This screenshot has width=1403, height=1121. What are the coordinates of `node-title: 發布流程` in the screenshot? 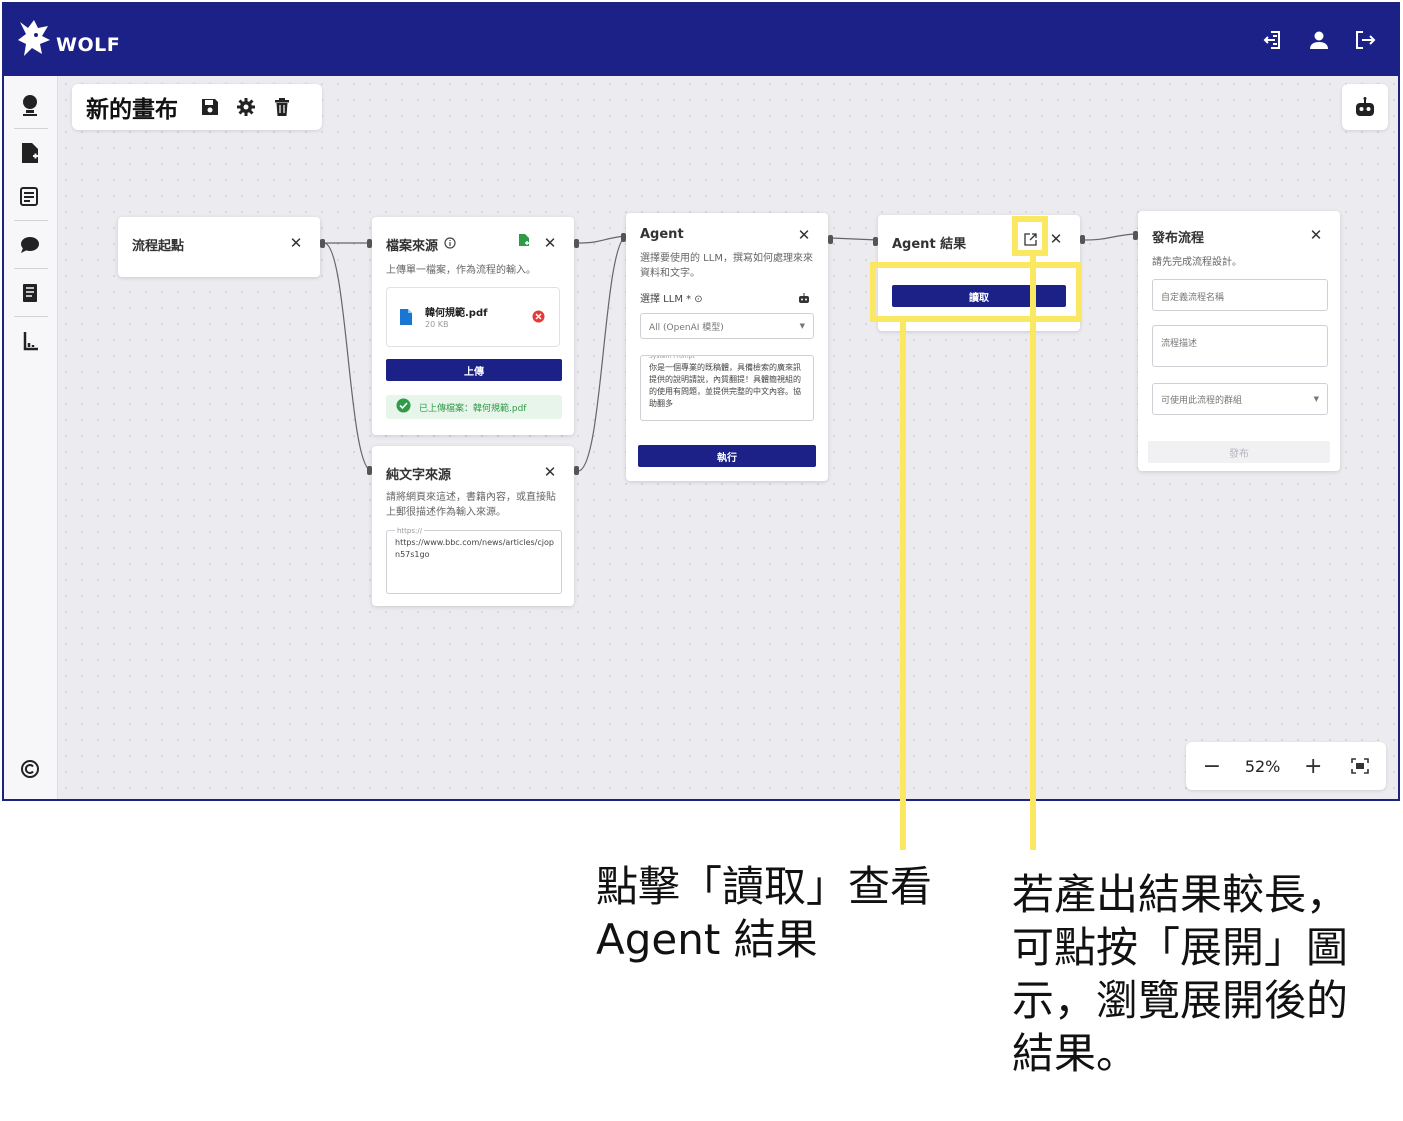 It's located at (1178, 236).